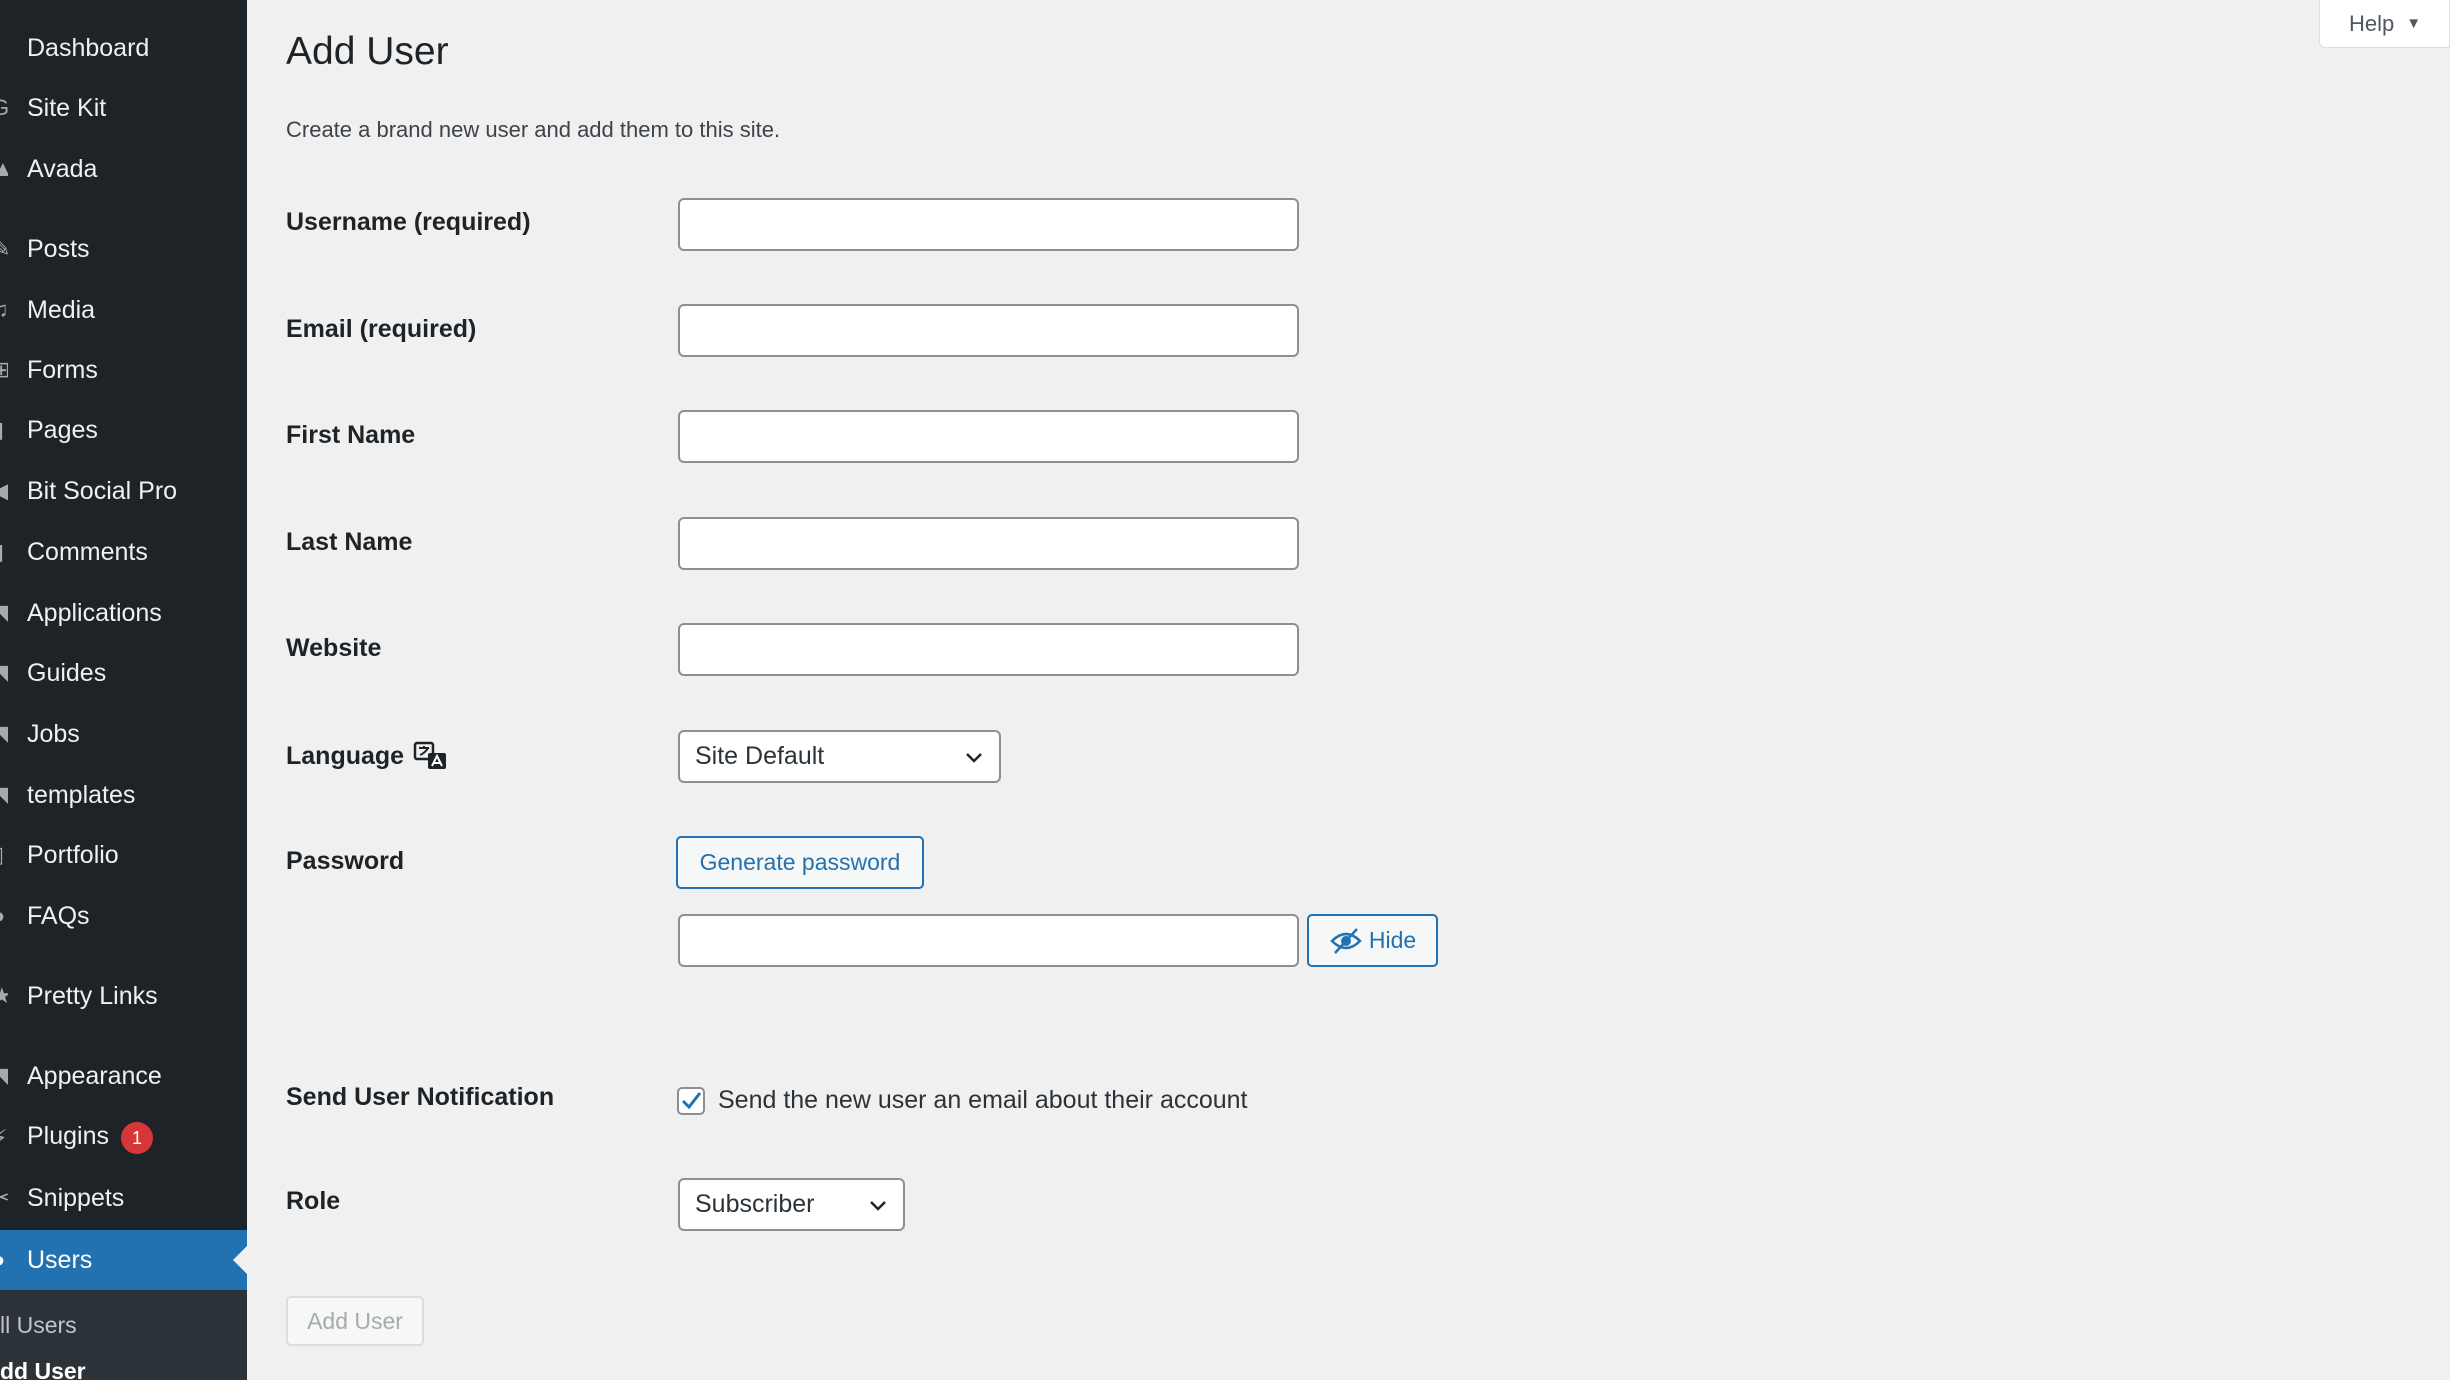  I want to click on sidebar-item-label: Portfolio, so click(73, 854).